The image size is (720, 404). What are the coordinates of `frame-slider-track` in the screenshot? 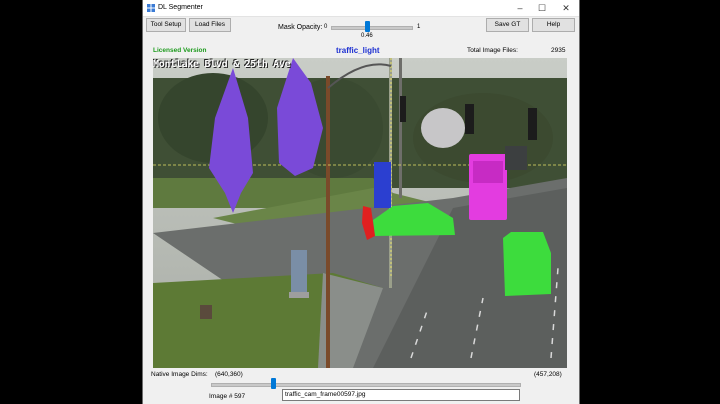 It's located at (366, 385).